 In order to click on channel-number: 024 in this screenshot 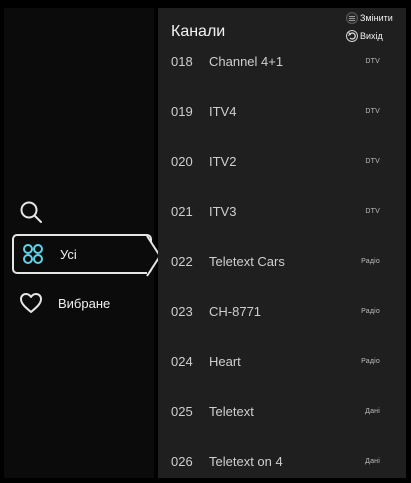, I will do `click(182, 361)`.